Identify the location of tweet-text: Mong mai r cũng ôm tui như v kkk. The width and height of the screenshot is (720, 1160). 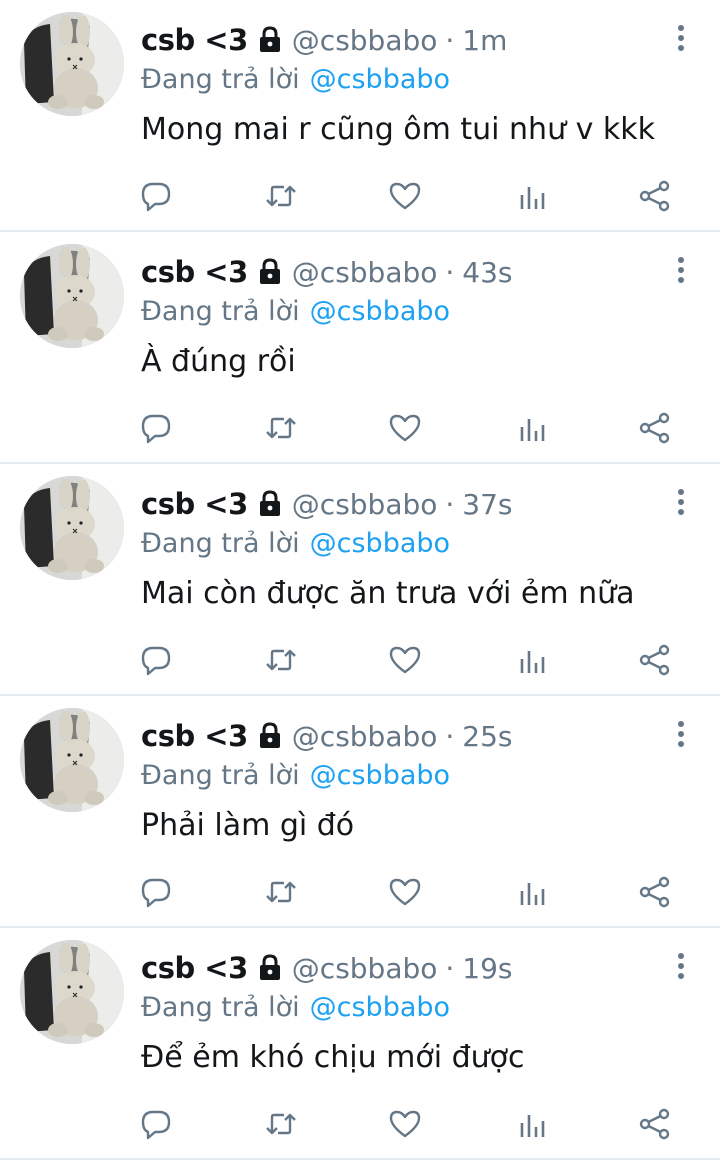
(398, 129).